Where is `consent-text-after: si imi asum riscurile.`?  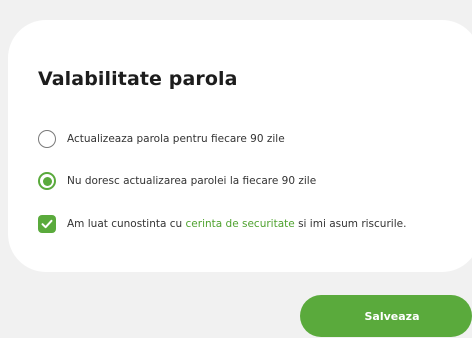
consent-text-after: si imi asum riscurile. is located at coordinates (350, 224).